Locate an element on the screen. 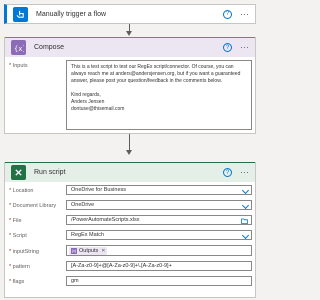 Image resolution: width=320 pixels, height=300 pixels. script-dropdown: RegEx Match is located at coordinates (159, 235).